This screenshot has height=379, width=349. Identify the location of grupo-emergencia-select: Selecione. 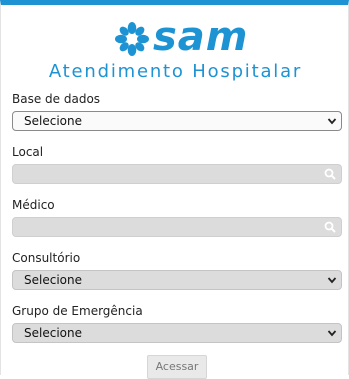
(177, 333).